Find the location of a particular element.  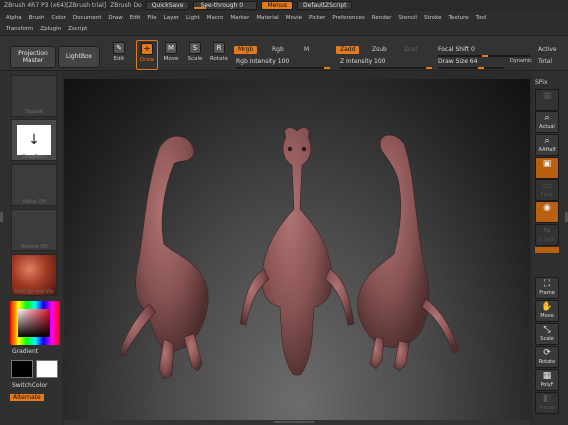

dynamic-button: Dynamic is located at coordinates (521, 61).